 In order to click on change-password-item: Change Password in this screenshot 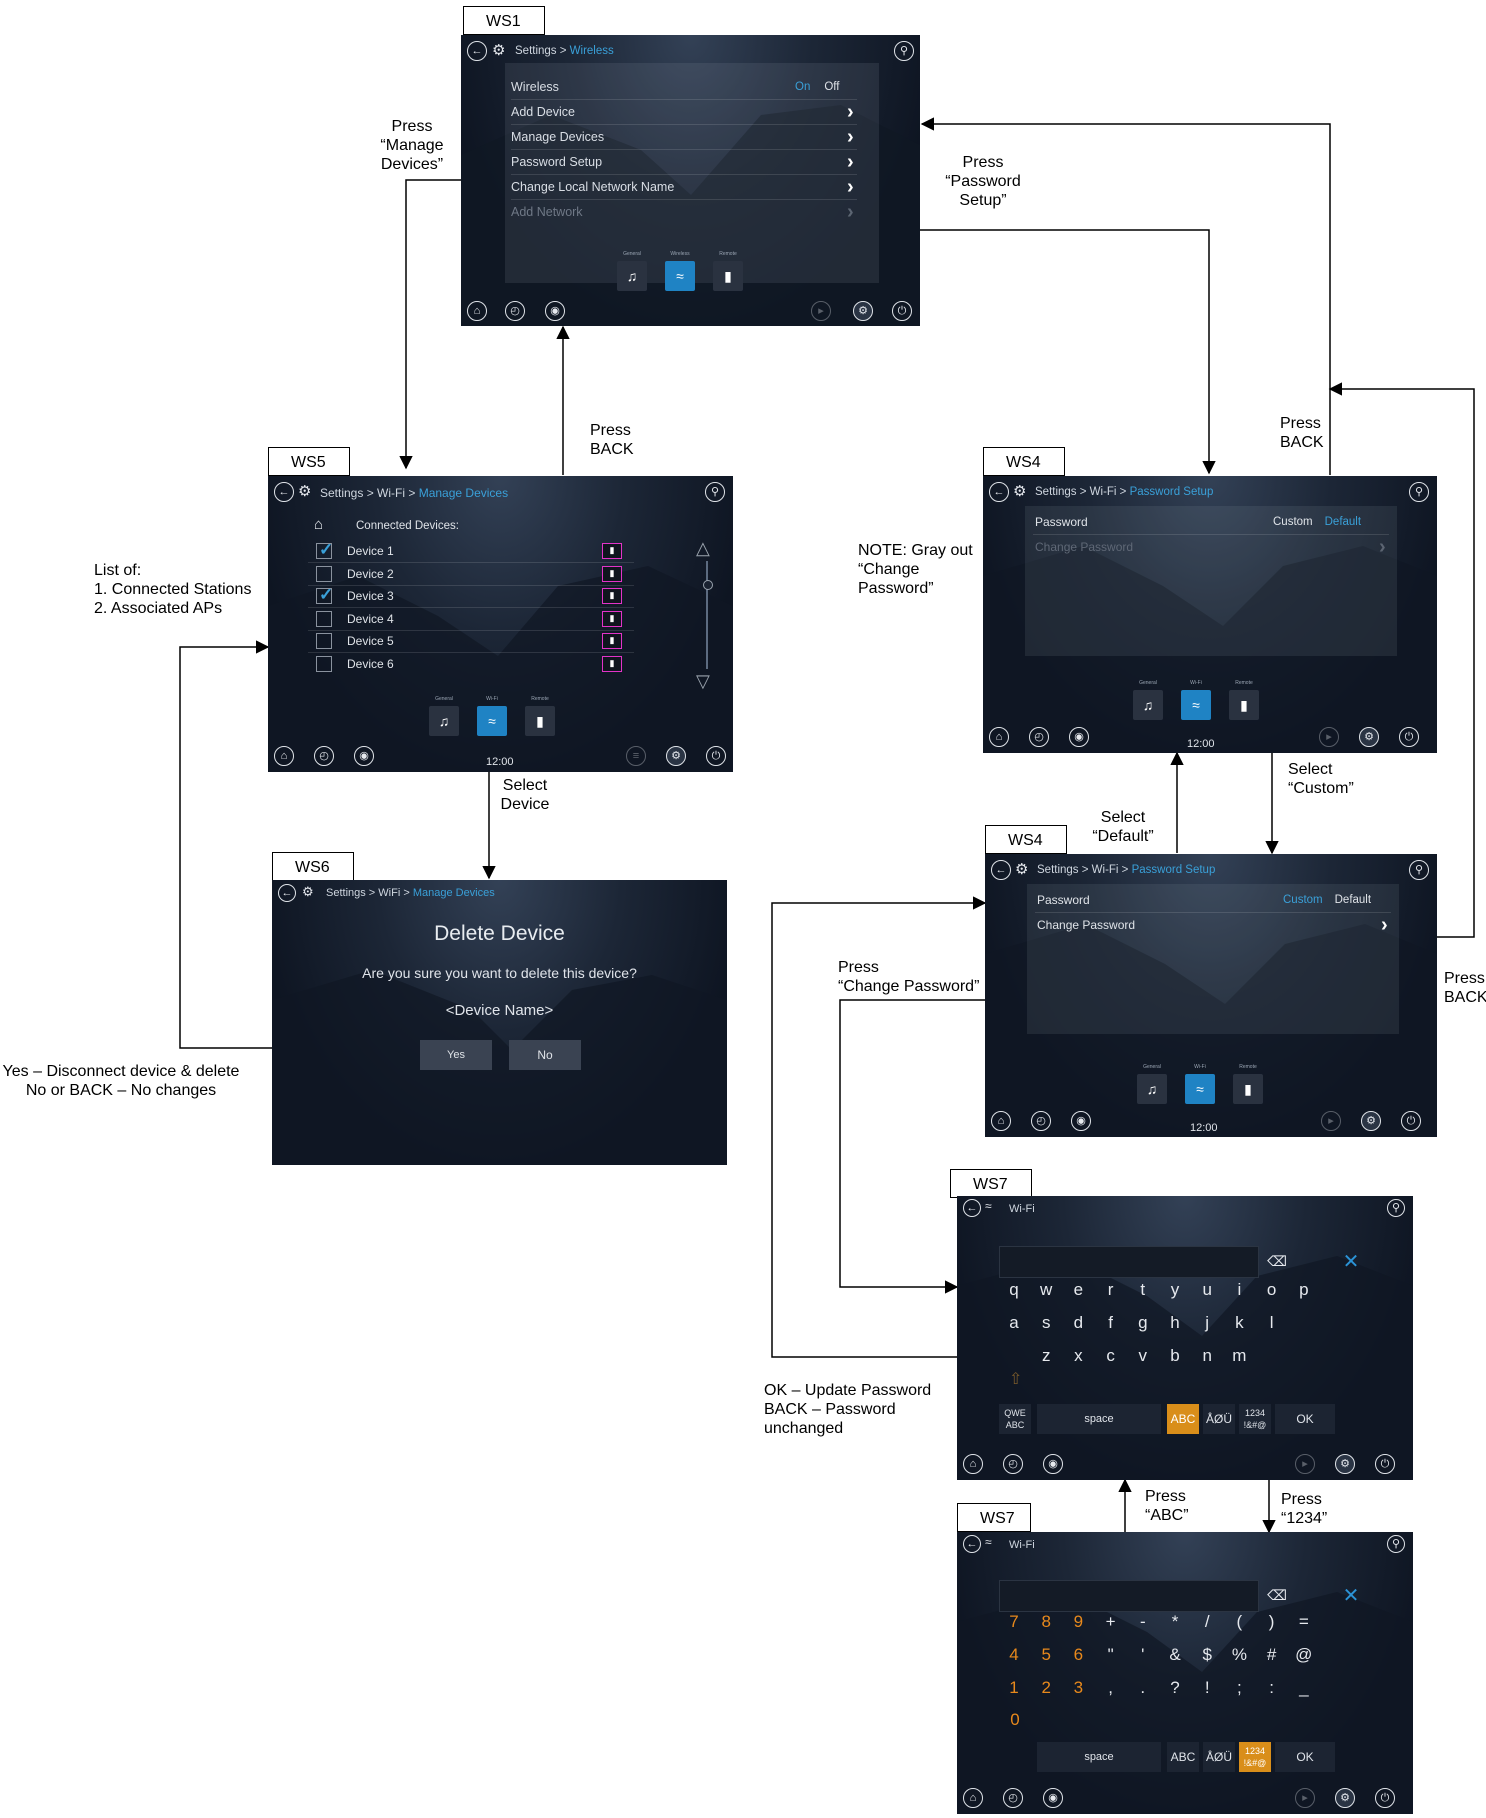, I will do `click(1086, 925)`.